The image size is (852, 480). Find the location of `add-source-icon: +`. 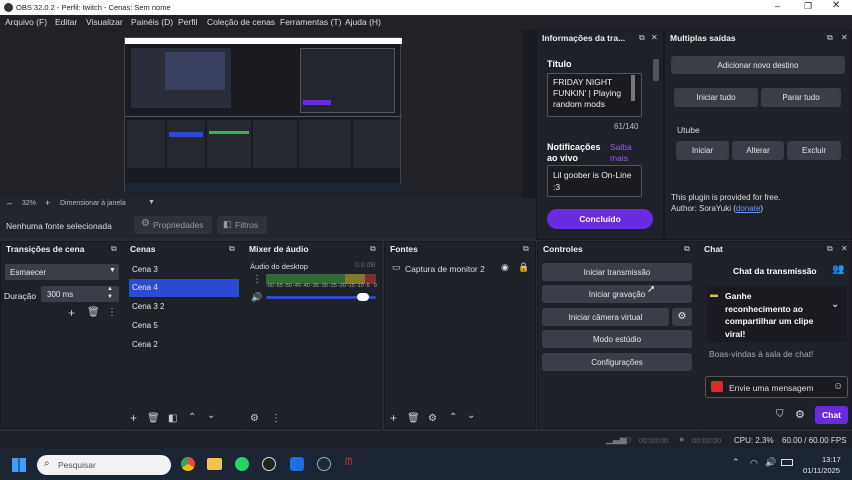

add-source-icon: + is located at coordinates (393, 418).